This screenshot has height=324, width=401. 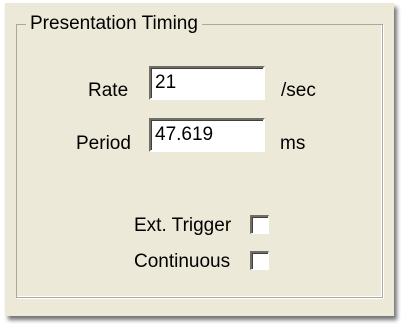 What do you see at coordinates (103, 143) in the screenshot?
I see `period-label: Period` at bounding box center [103, 143].